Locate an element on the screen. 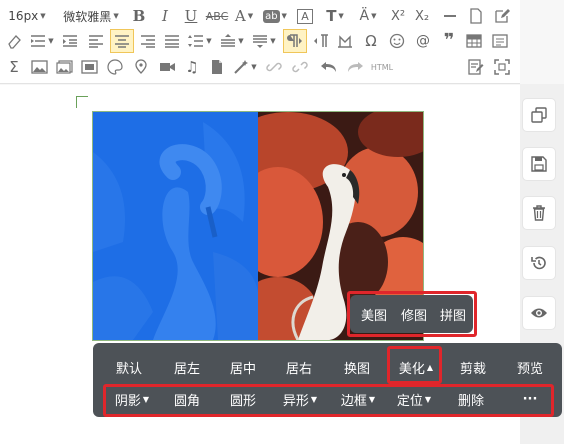  formula-button: Σ is located at coordinates (14, 67).